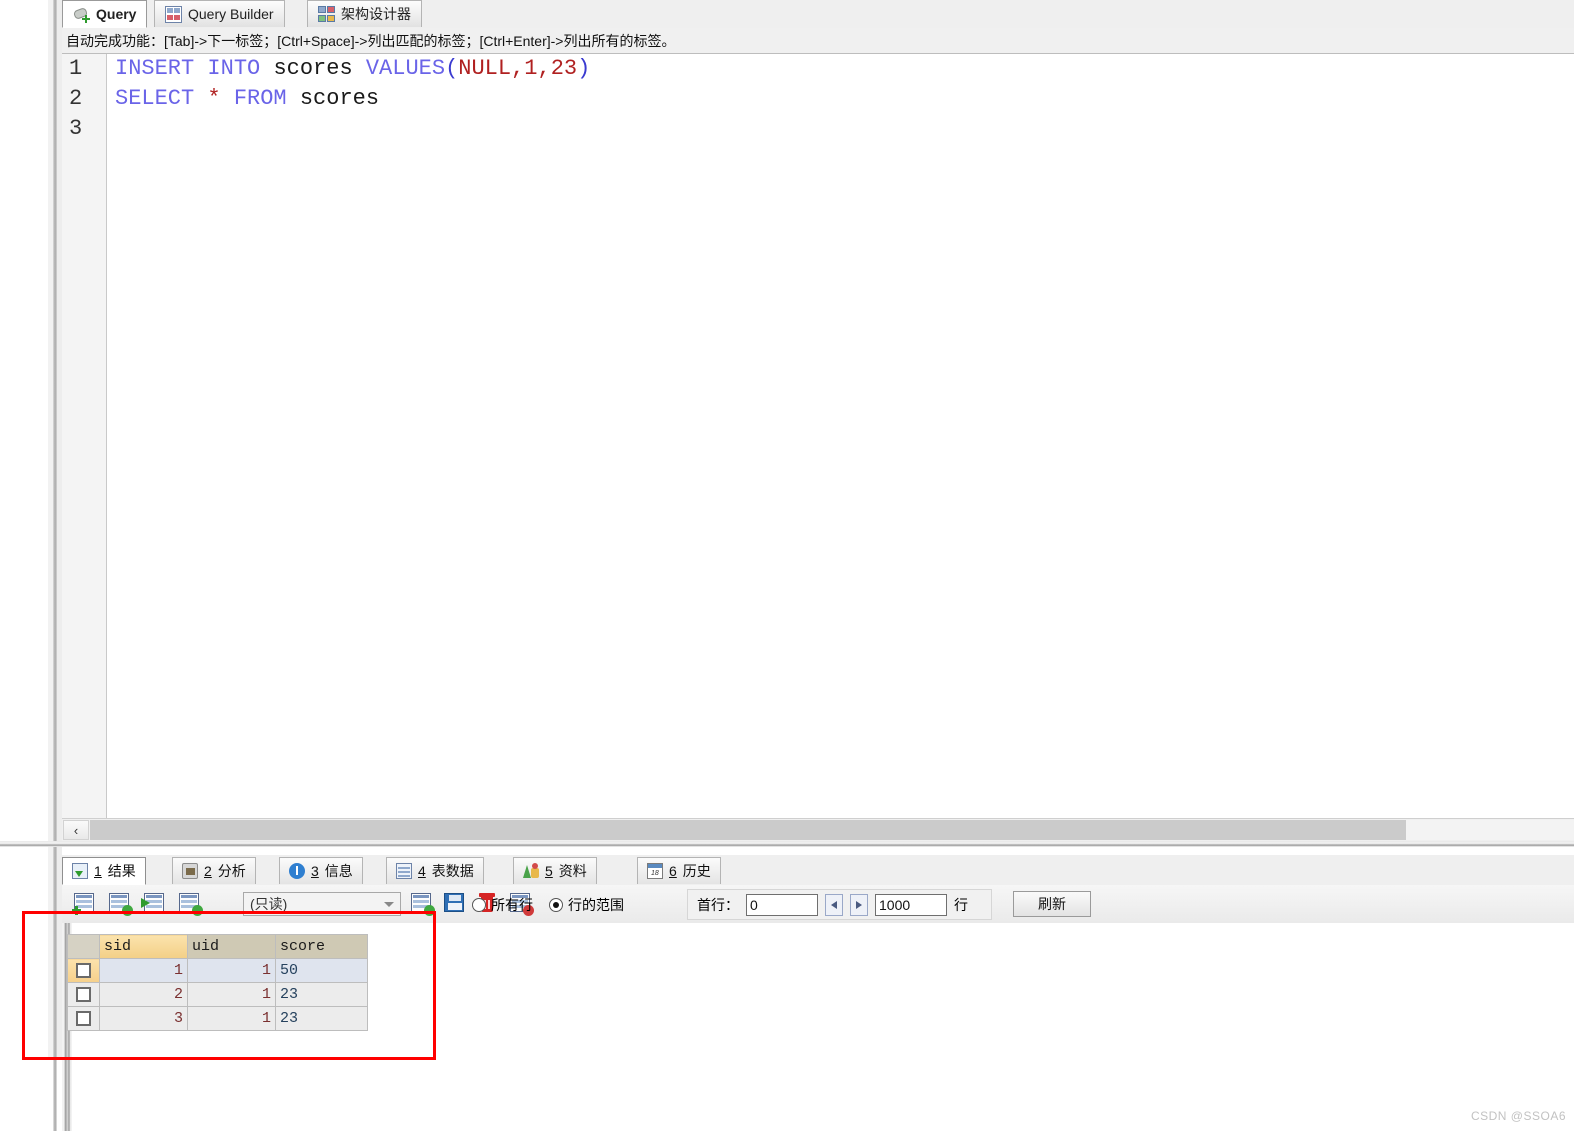 Image resolution: width=1574 pixels, height=1131 pixels. What do you see at coordinates (844, 69) in the screenshot?
I see `code-line: INSERT INTO scores VALUES(NULL,1,23)` at bounding box center [844, 69].